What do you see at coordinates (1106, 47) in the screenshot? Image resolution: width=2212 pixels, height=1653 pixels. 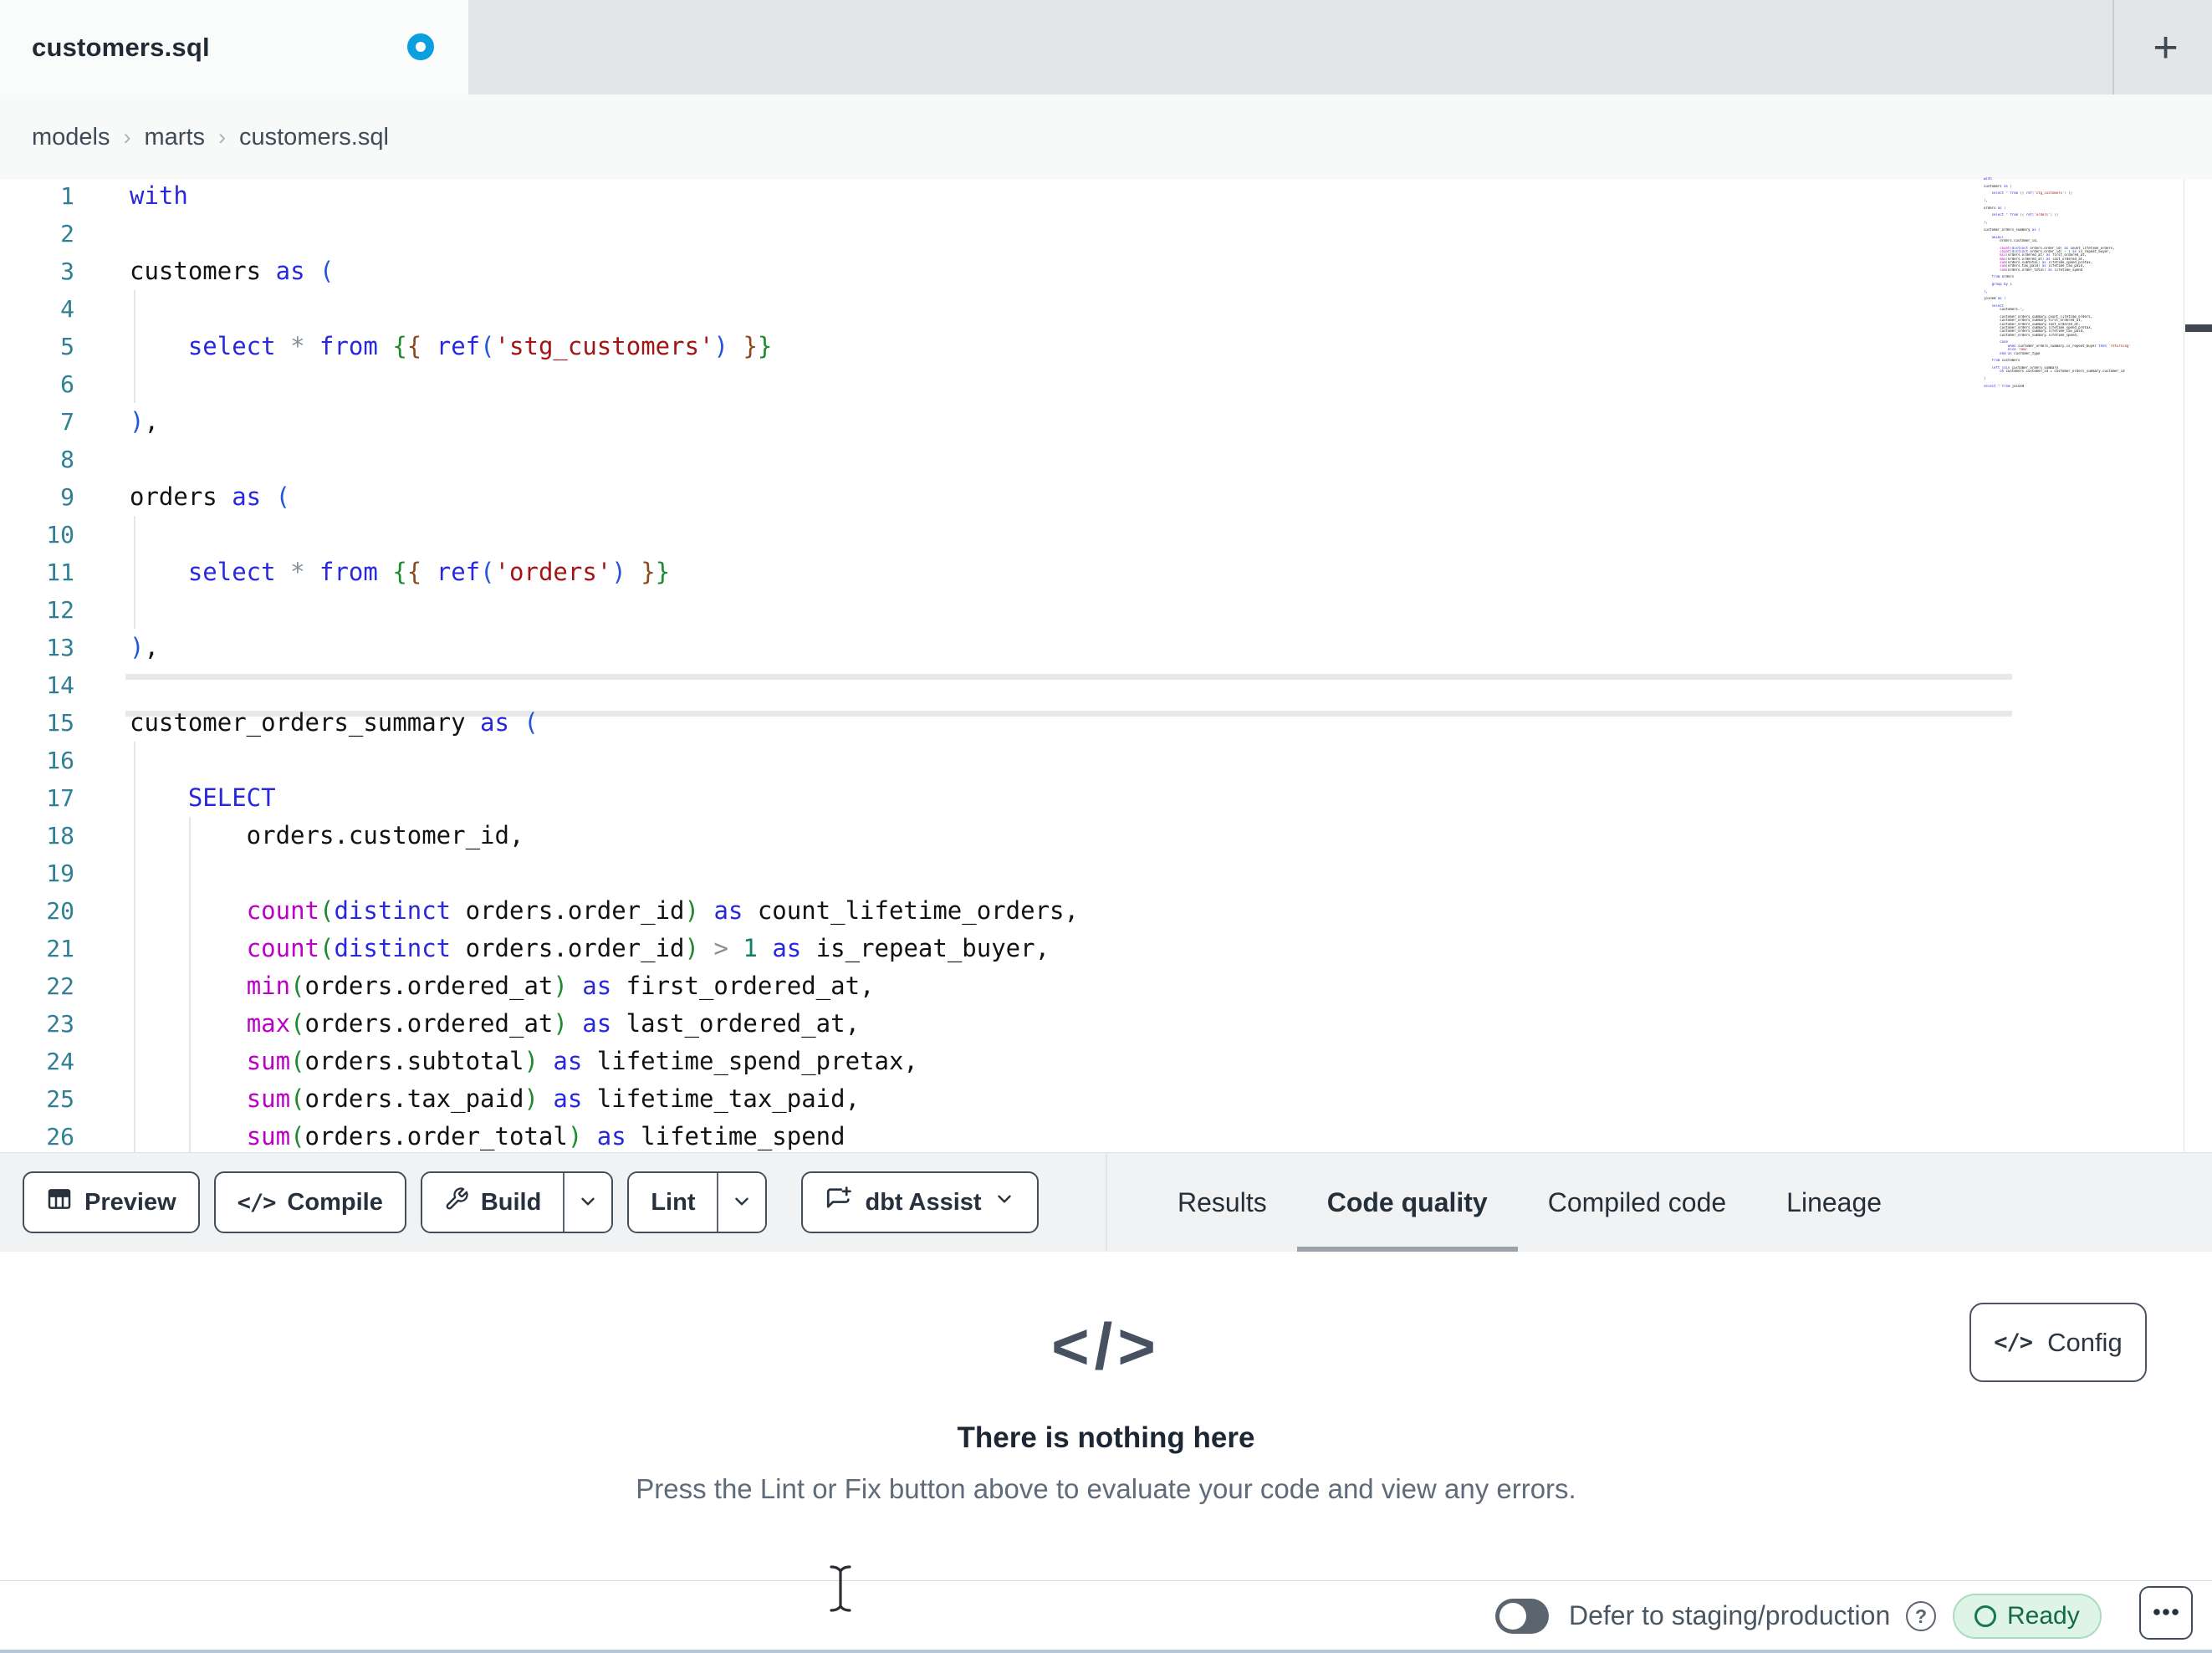 I see `editor-tab-bar: customers.sql +` at bounding box center [1106, 47].